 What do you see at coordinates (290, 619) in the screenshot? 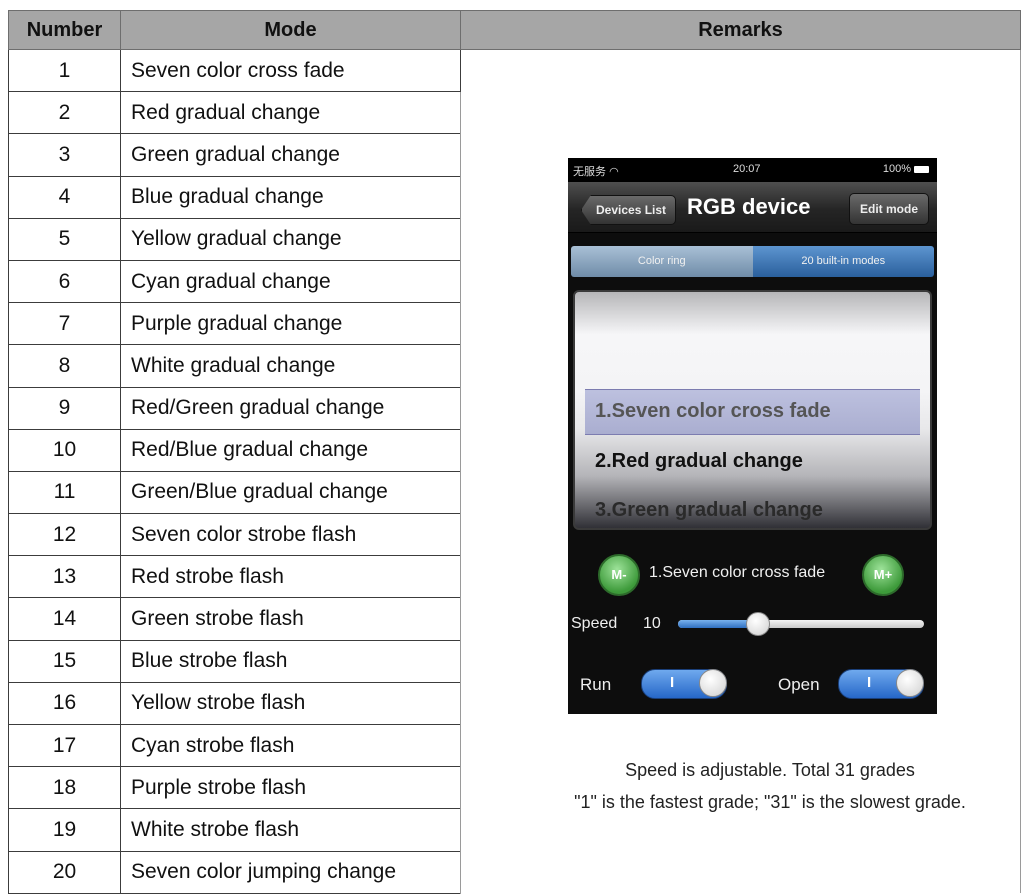
I see `mode-name-cell: Green strobe flash` at bounding box center [290, 619].